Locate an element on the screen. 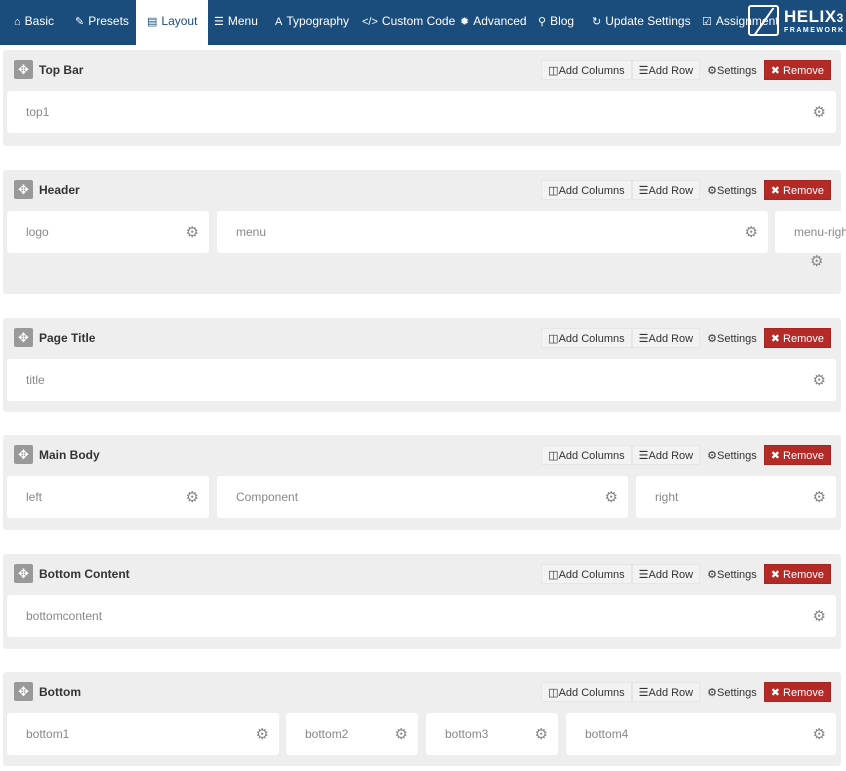 This screenshot has width=846, height=771. tab-presets: ✎ Presets is located at coordinates (102, 22).